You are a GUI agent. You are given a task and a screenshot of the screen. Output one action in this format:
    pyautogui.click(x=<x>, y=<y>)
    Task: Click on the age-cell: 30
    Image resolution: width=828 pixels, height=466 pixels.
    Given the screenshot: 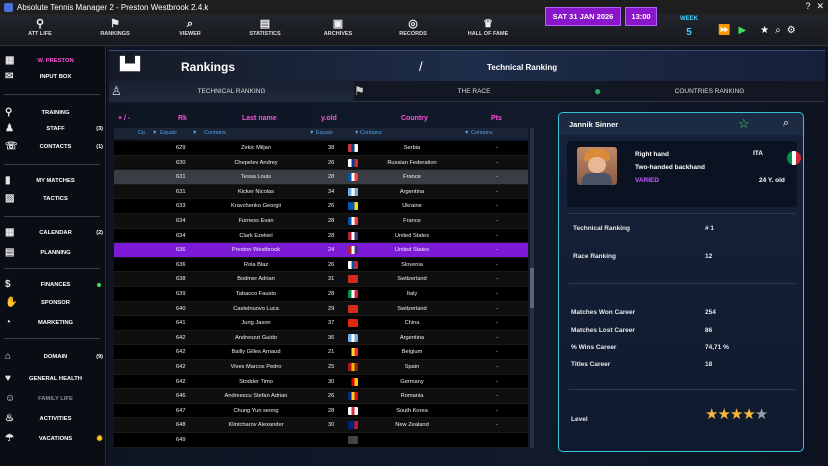 What is the action you would take?
    pyautogui.click(x=331, y=381)
    